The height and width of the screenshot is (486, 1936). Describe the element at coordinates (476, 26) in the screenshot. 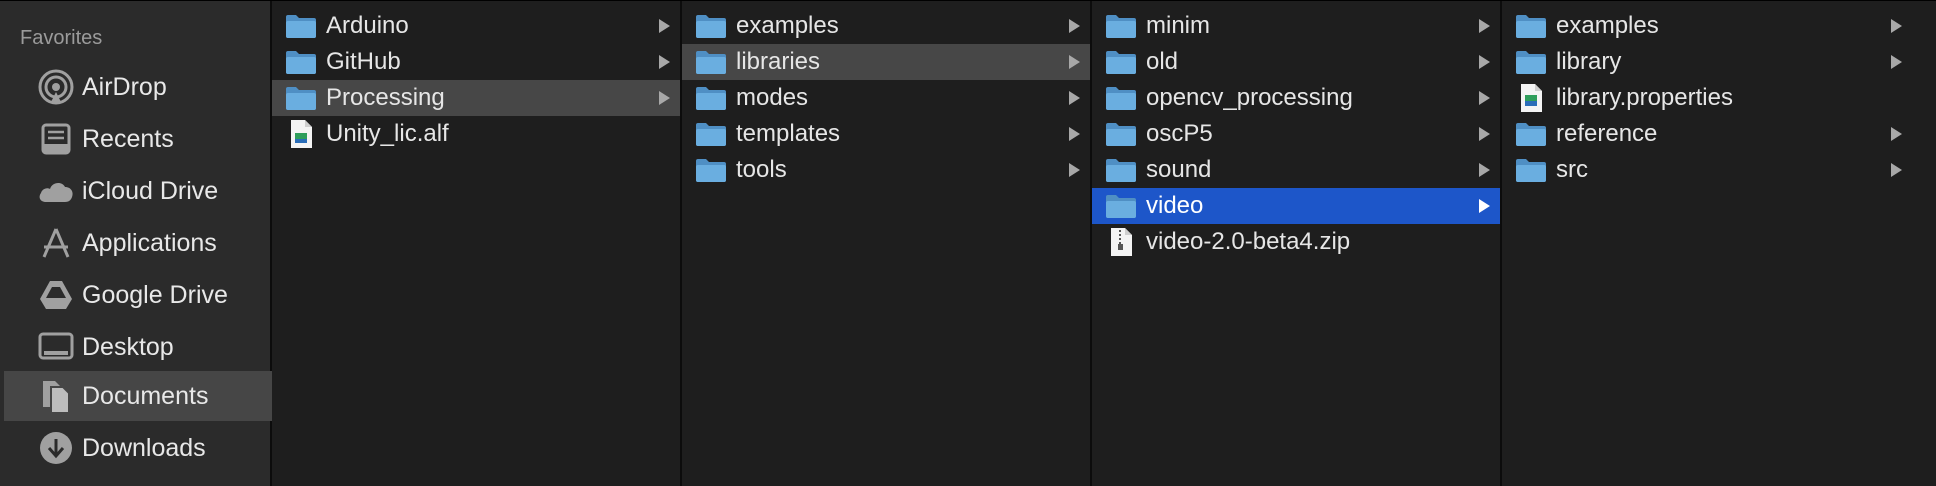

I see `list-item: Arduino` at that location.